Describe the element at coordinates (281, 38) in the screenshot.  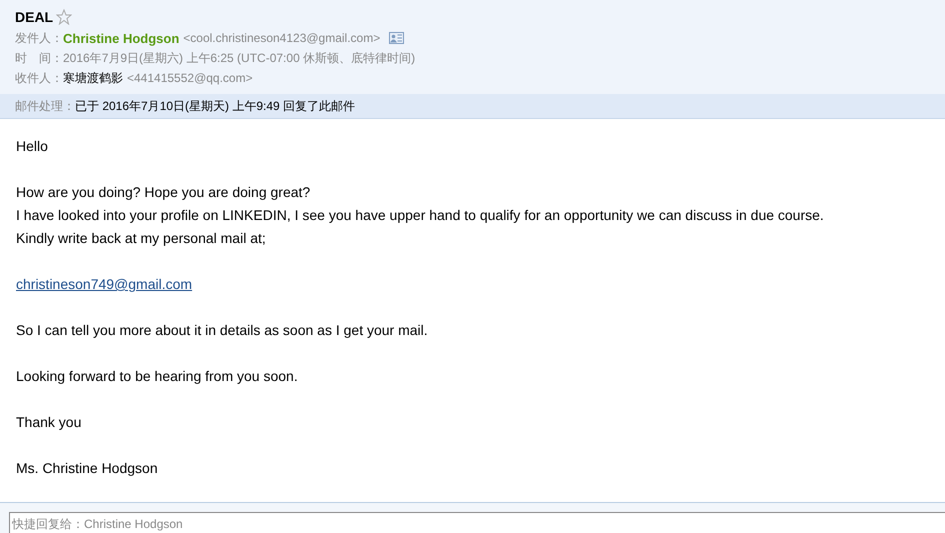
I see `email-address: <cool.christineson4123@gmail.com>` at that location.